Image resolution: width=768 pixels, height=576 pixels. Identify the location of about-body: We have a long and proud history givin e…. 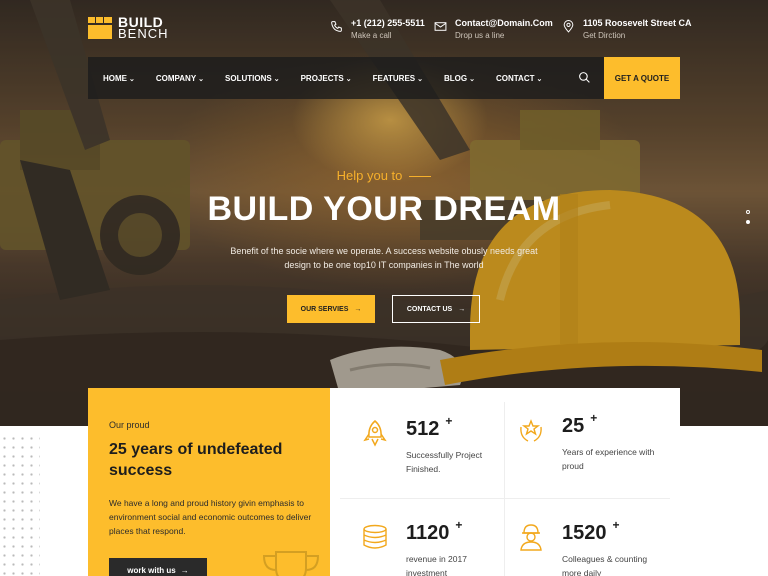
(210, 517).